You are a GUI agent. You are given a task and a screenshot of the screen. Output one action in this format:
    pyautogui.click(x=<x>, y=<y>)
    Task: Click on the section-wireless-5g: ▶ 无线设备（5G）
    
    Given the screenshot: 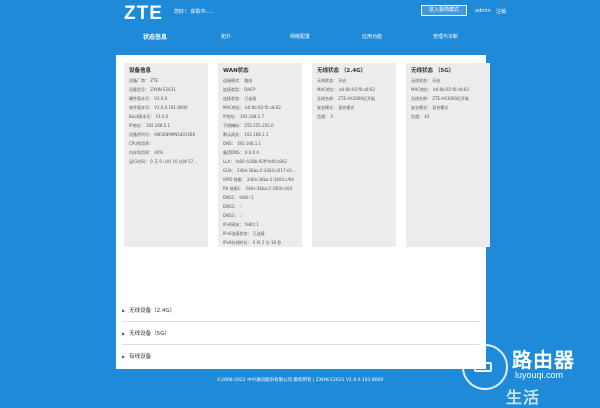 What is the action you would take?
    pyautogui.click(x=146, y=333)
    